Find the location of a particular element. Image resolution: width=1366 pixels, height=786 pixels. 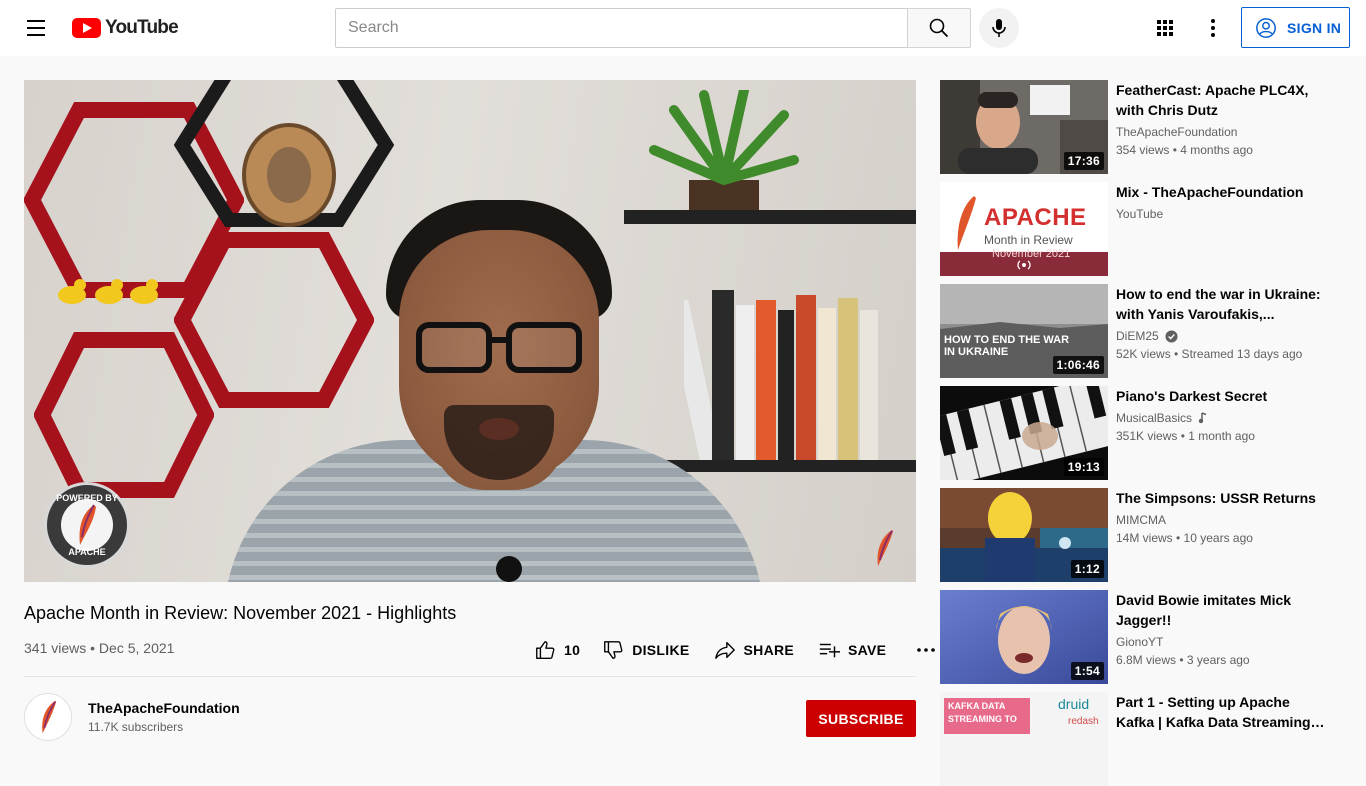

video-title: Mix - TheApacheFoundation is located at coordinates (1222, 192).